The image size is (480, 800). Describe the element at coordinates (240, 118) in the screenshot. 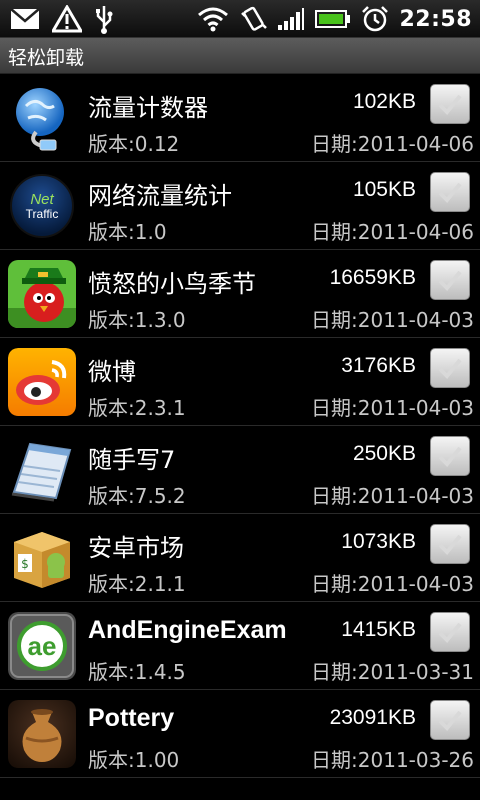

I see `list-item: 流量计数器 102KB 版本:0.12 日期:2011-04-06` at that location.